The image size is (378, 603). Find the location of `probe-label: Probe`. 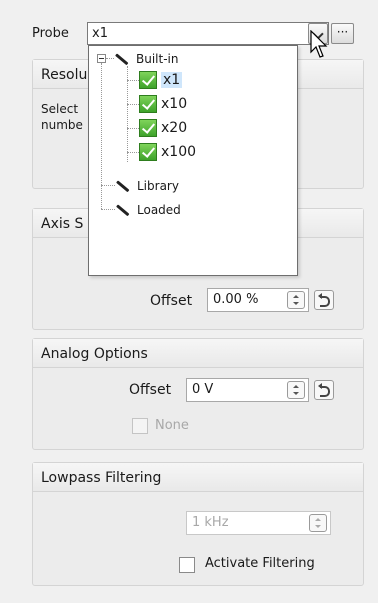

probe-label: Probe is located at coordinates (50, 33).